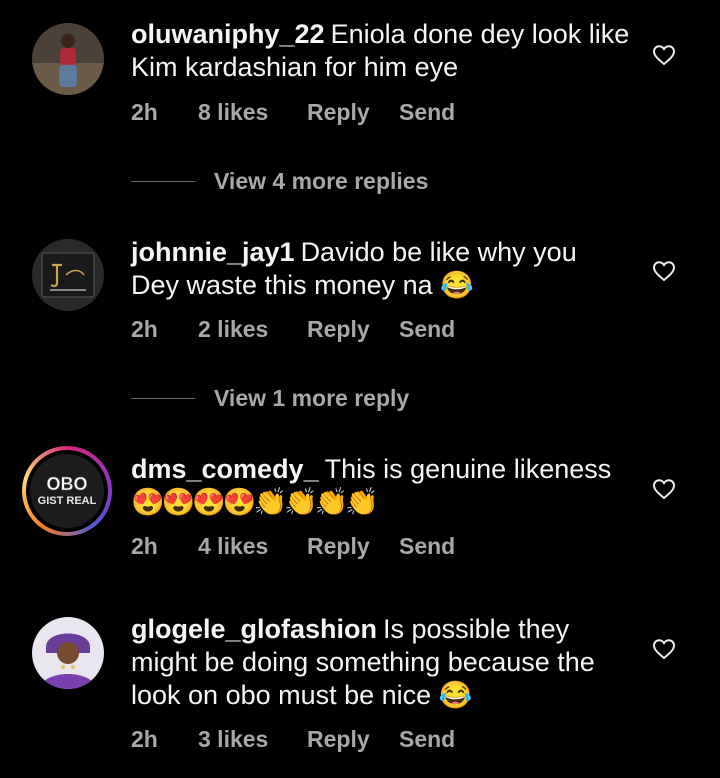  What do you see at coordinates (321, 181) in the screenshot?
I see `view-more-label: View 4 more replies` at bounding box center [321, 181].